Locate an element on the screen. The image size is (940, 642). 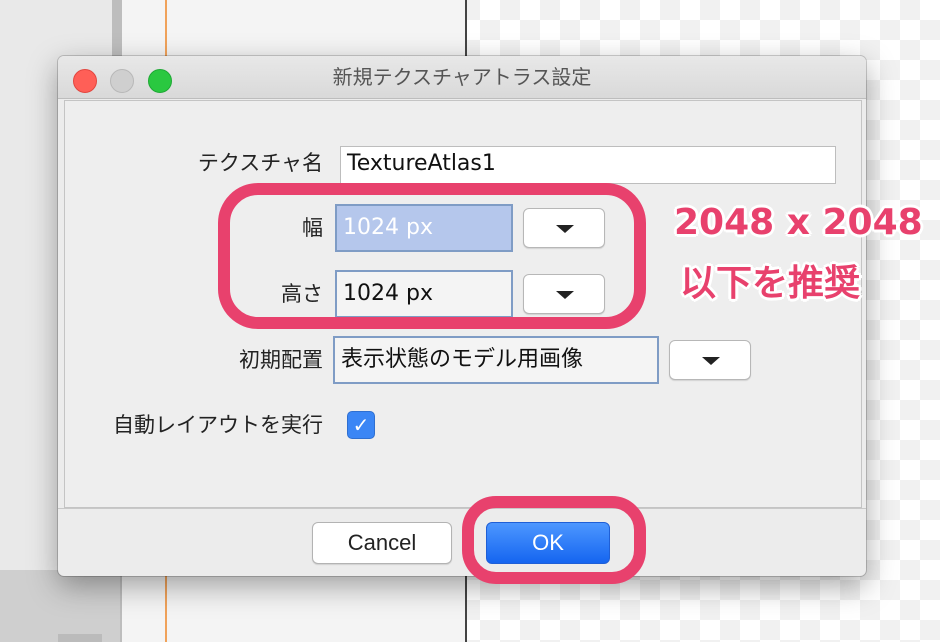
initial-layout-combo: 表示状態のモデル用画像 is located at coordinates (496, 360).